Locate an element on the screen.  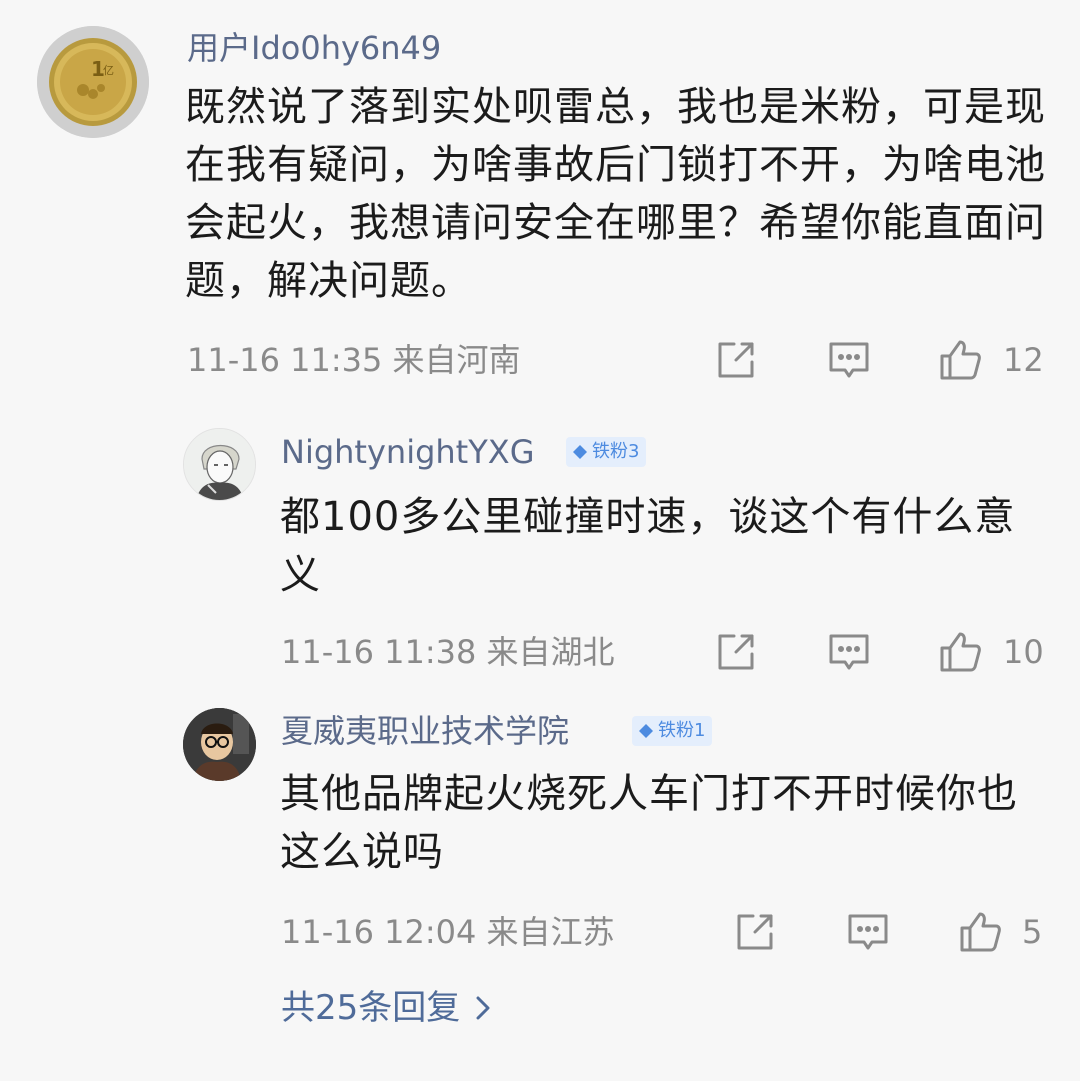
comment-username: 用户Ido0hy6n49 is located at coordinates (314, 48).